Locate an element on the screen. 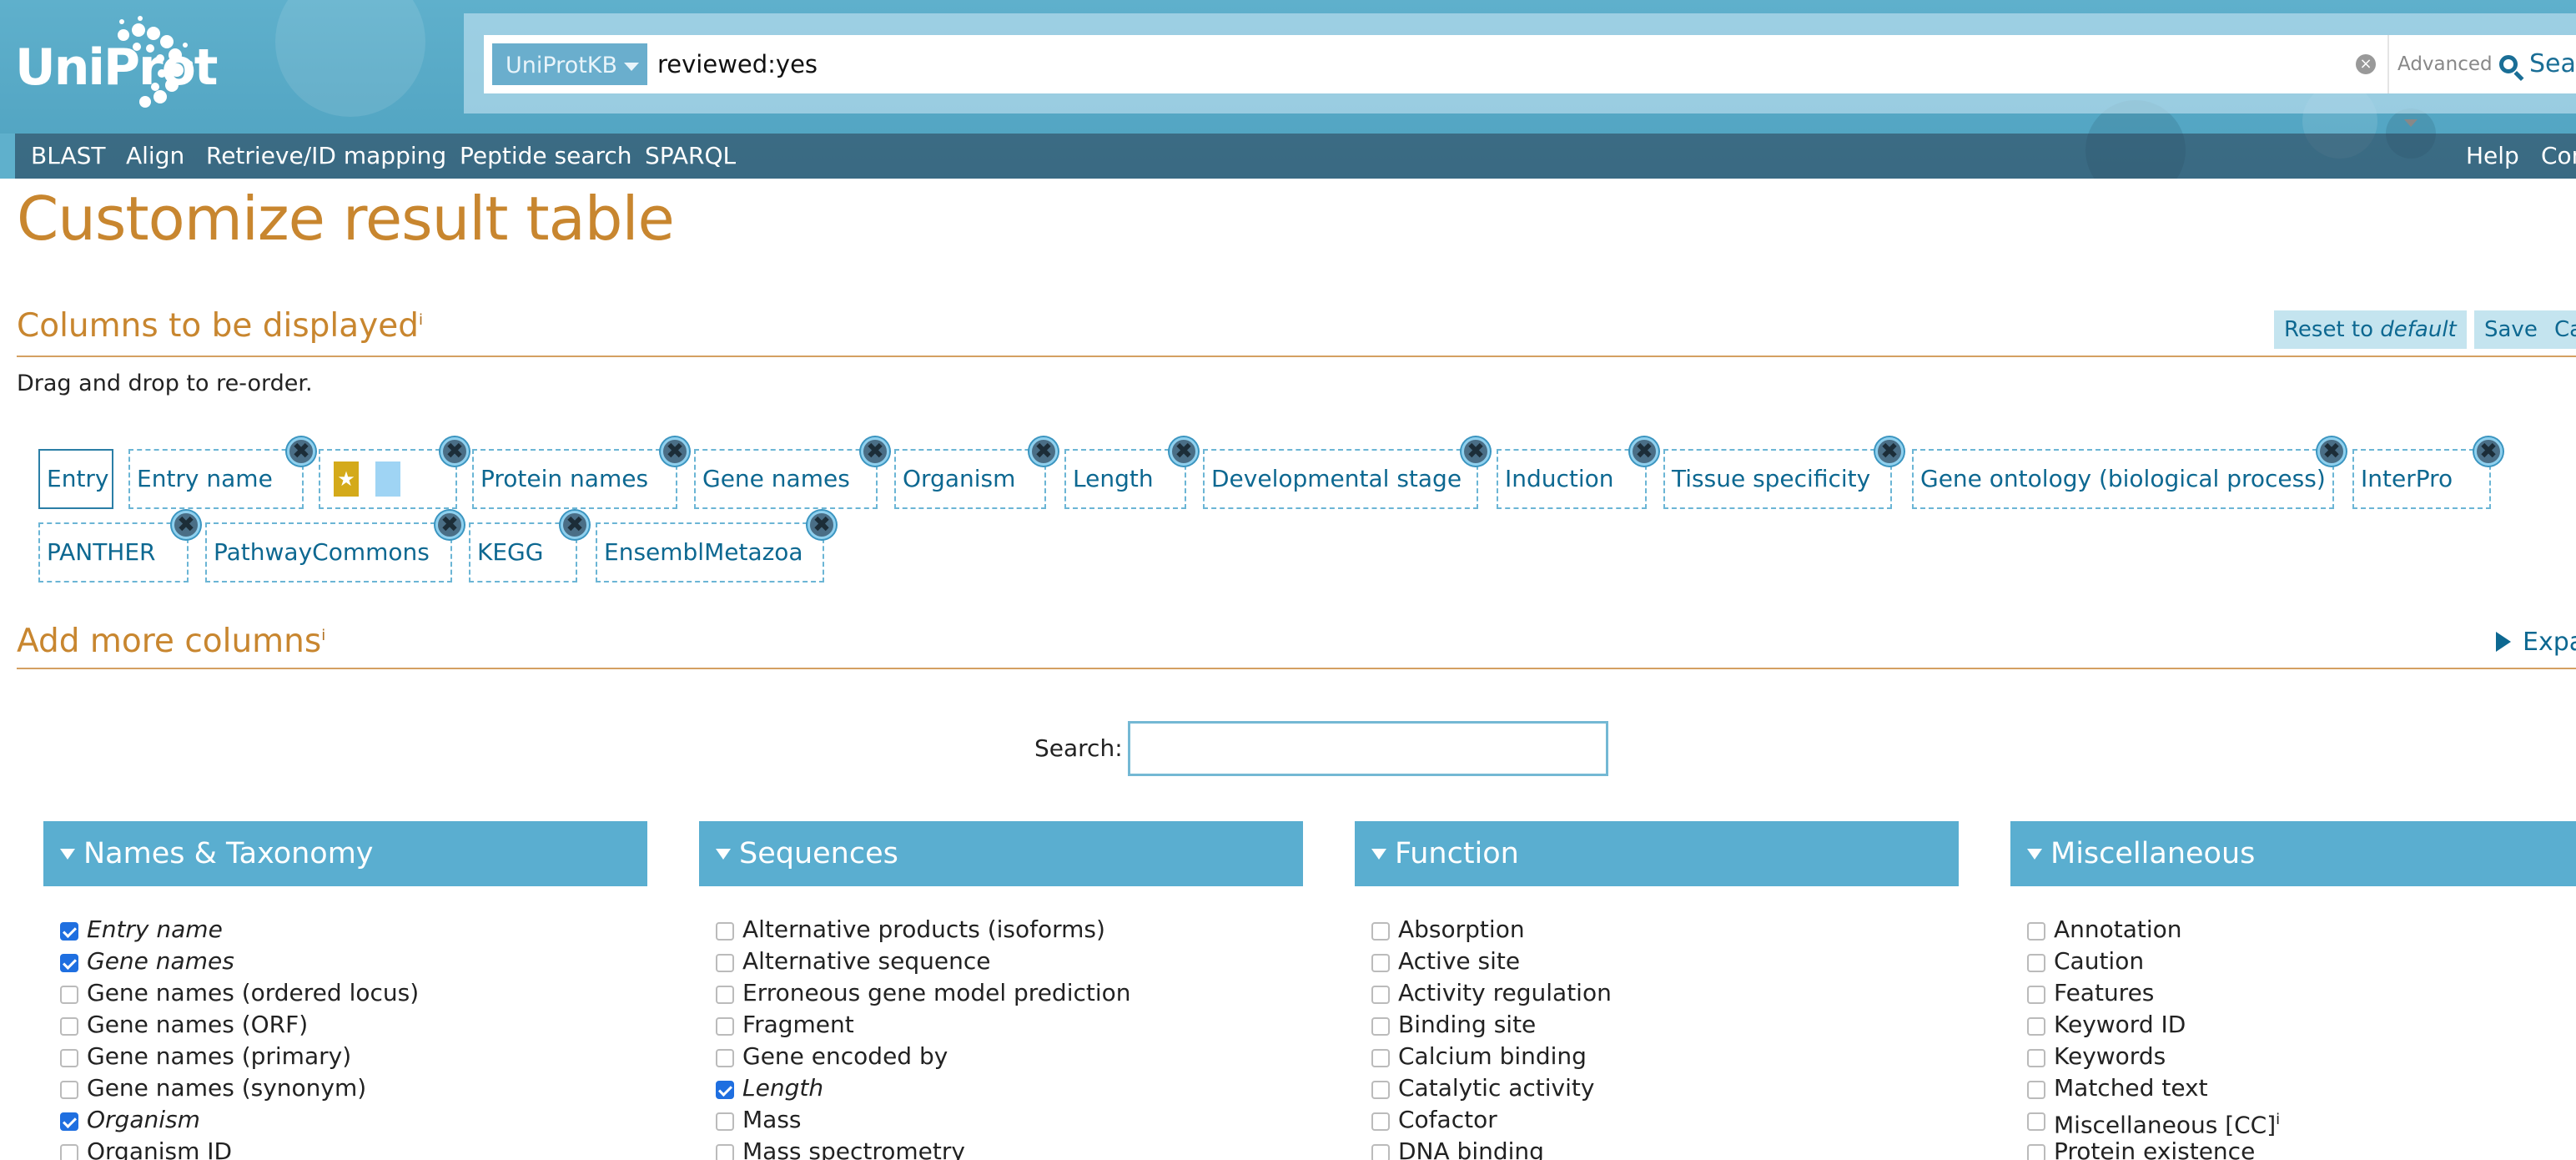 This screenshot has width=2576, height=1160. clear-icon: × is located at coordinates (2366, 64).